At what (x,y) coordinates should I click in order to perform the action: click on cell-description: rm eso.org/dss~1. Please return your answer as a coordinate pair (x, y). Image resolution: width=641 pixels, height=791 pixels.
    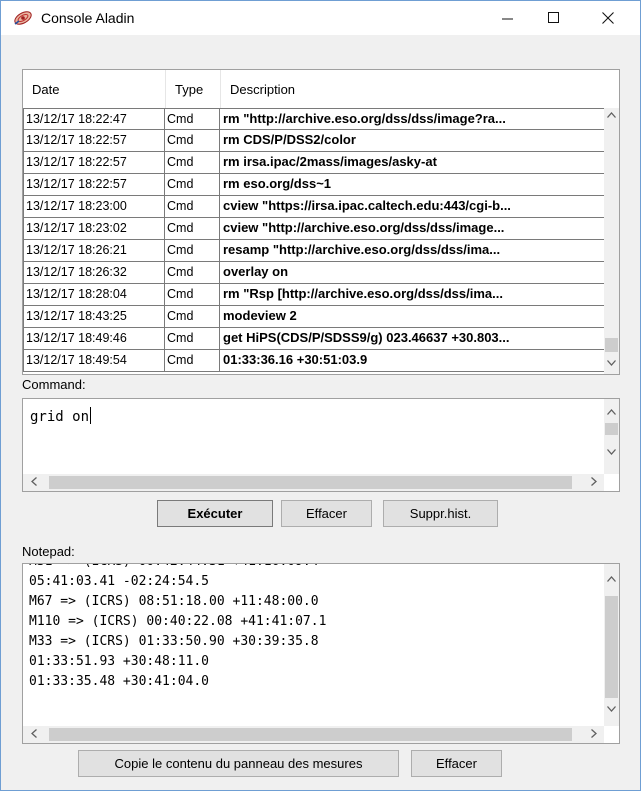
    Looking at the image, I should click on (412, 185).